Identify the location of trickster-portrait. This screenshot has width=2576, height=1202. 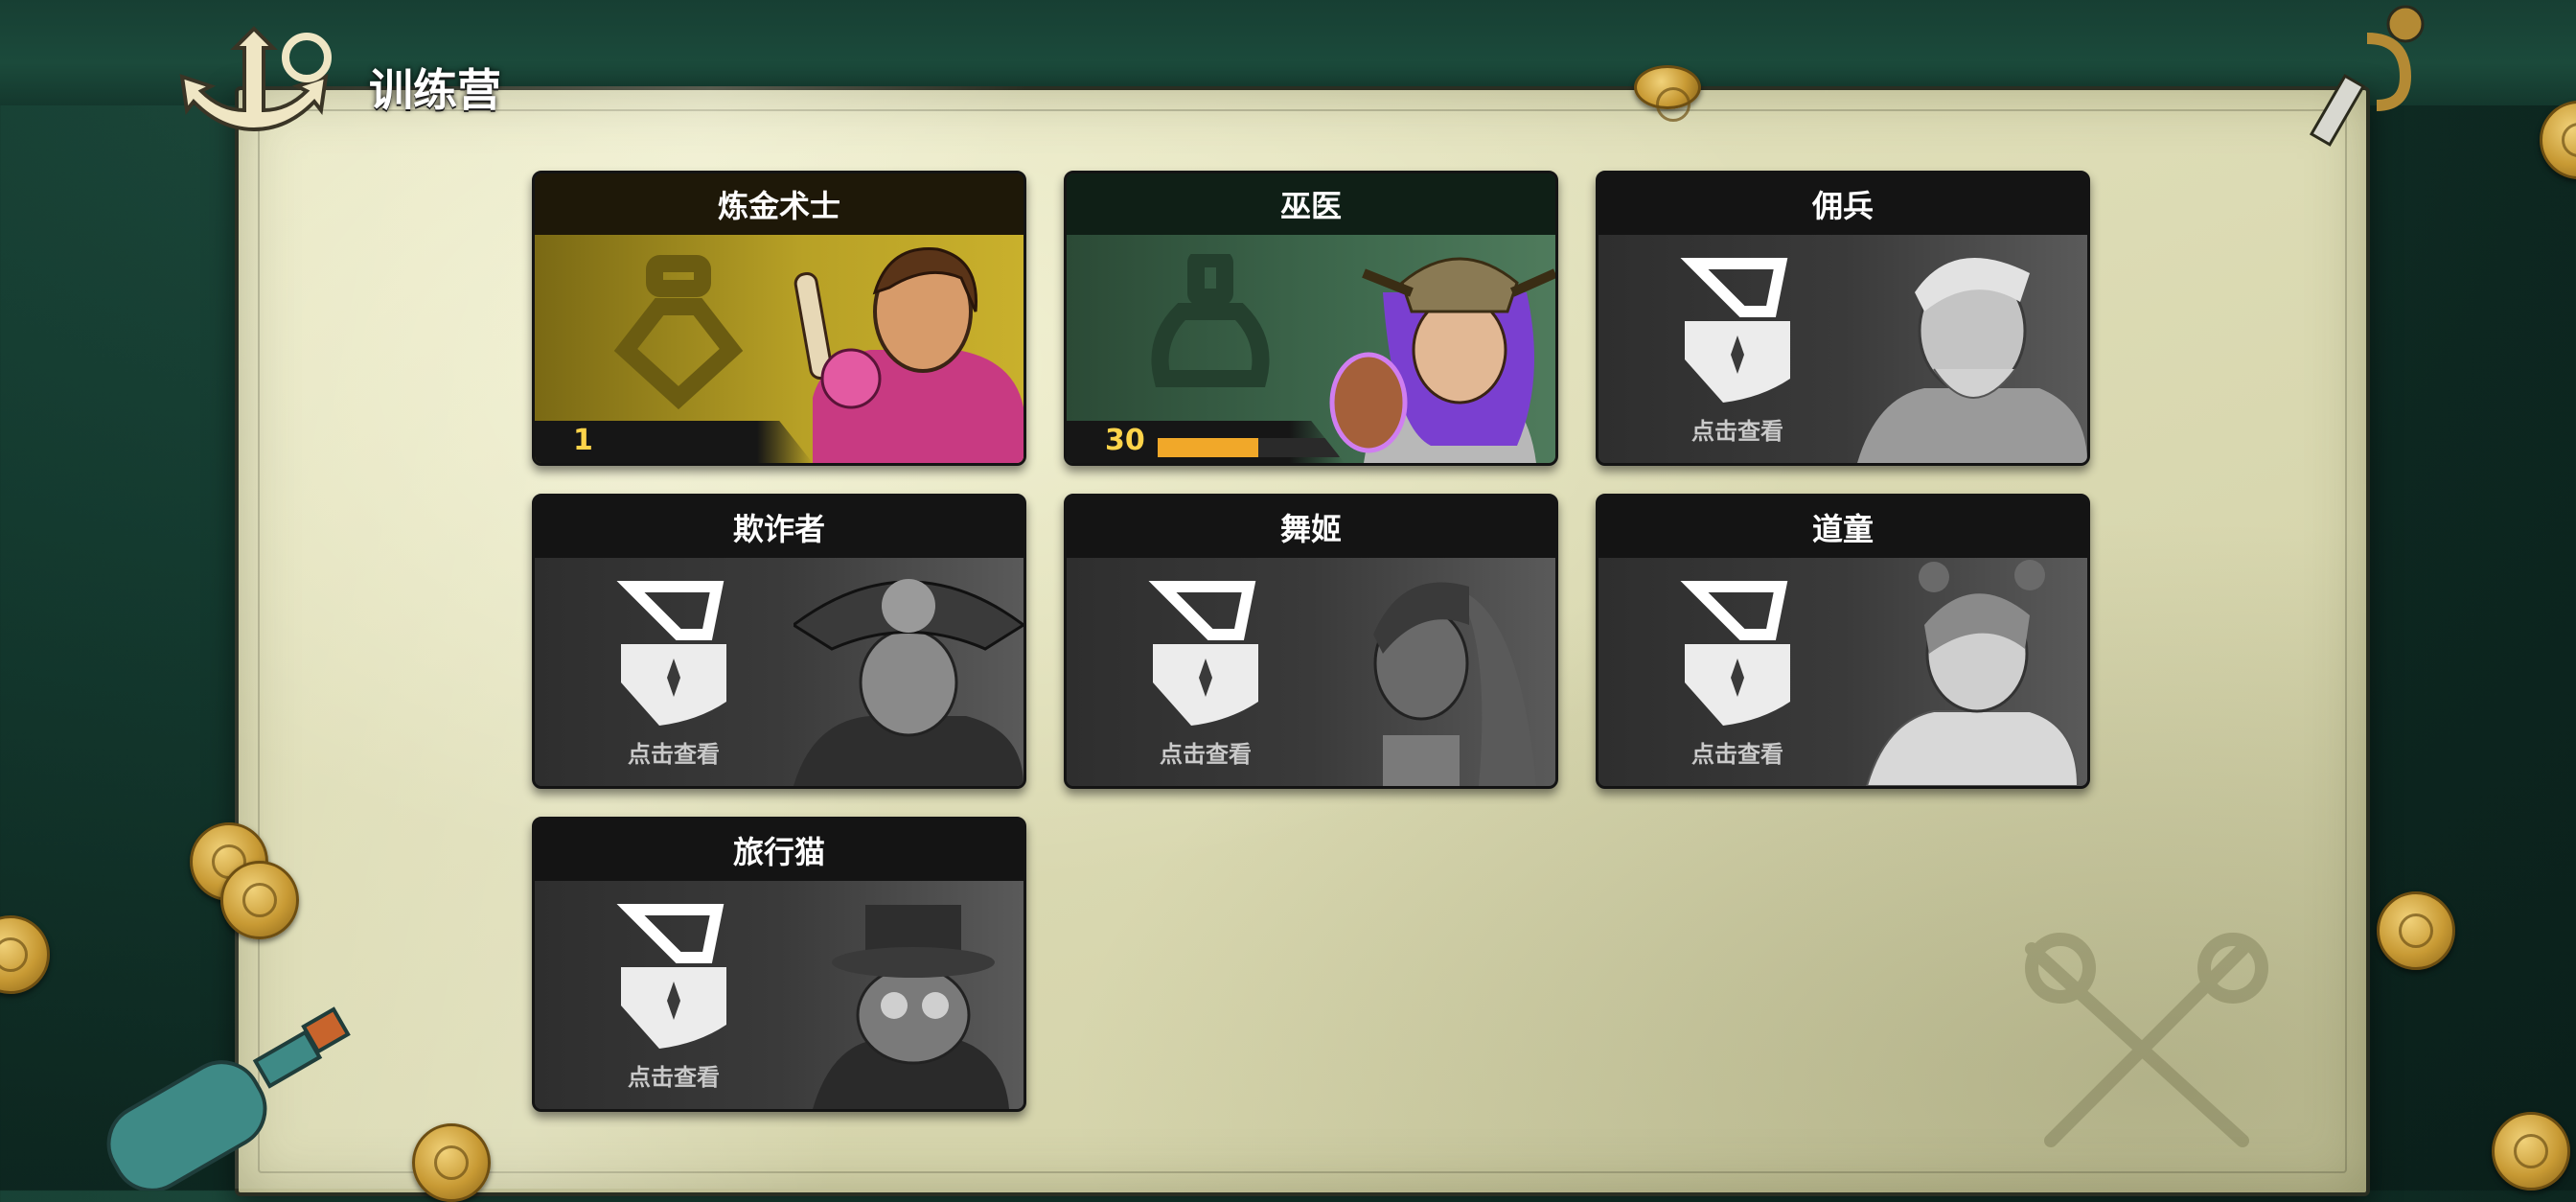
(909, 682).